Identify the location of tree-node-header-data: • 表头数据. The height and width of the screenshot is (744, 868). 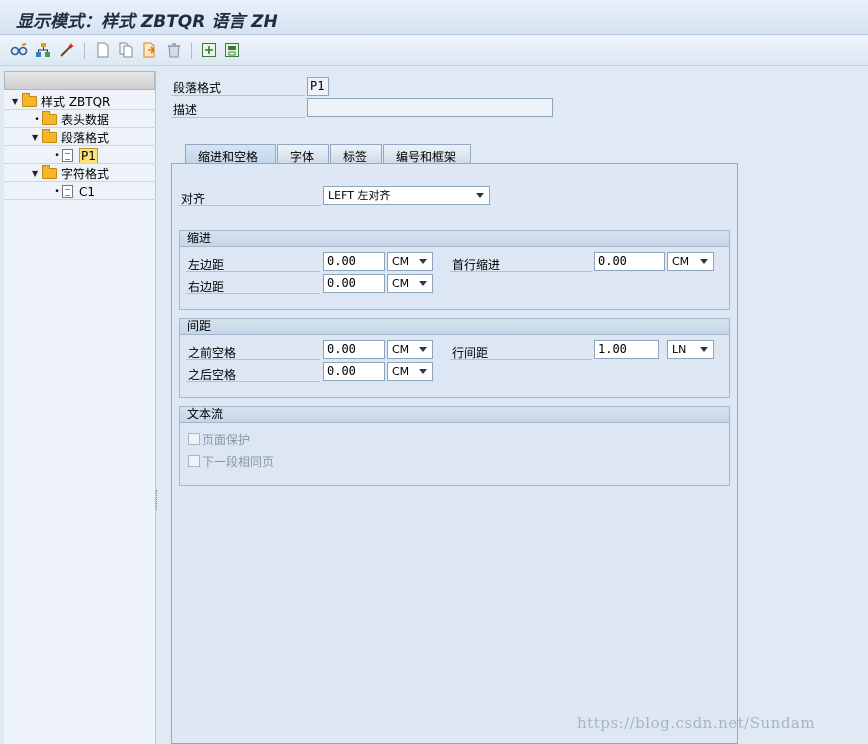
(70, 119).